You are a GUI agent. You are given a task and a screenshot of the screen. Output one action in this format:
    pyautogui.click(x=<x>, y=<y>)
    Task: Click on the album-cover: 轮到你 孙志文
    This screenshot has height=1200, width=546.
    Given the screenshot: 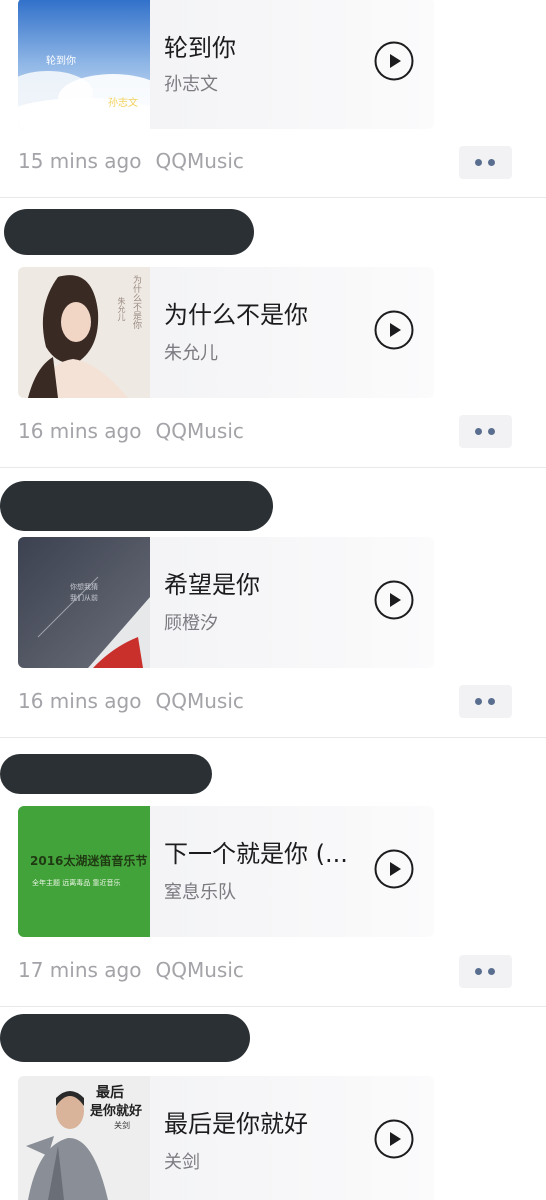 What is the action you would take?
    pyautogui.click(x=84, y=64)
    